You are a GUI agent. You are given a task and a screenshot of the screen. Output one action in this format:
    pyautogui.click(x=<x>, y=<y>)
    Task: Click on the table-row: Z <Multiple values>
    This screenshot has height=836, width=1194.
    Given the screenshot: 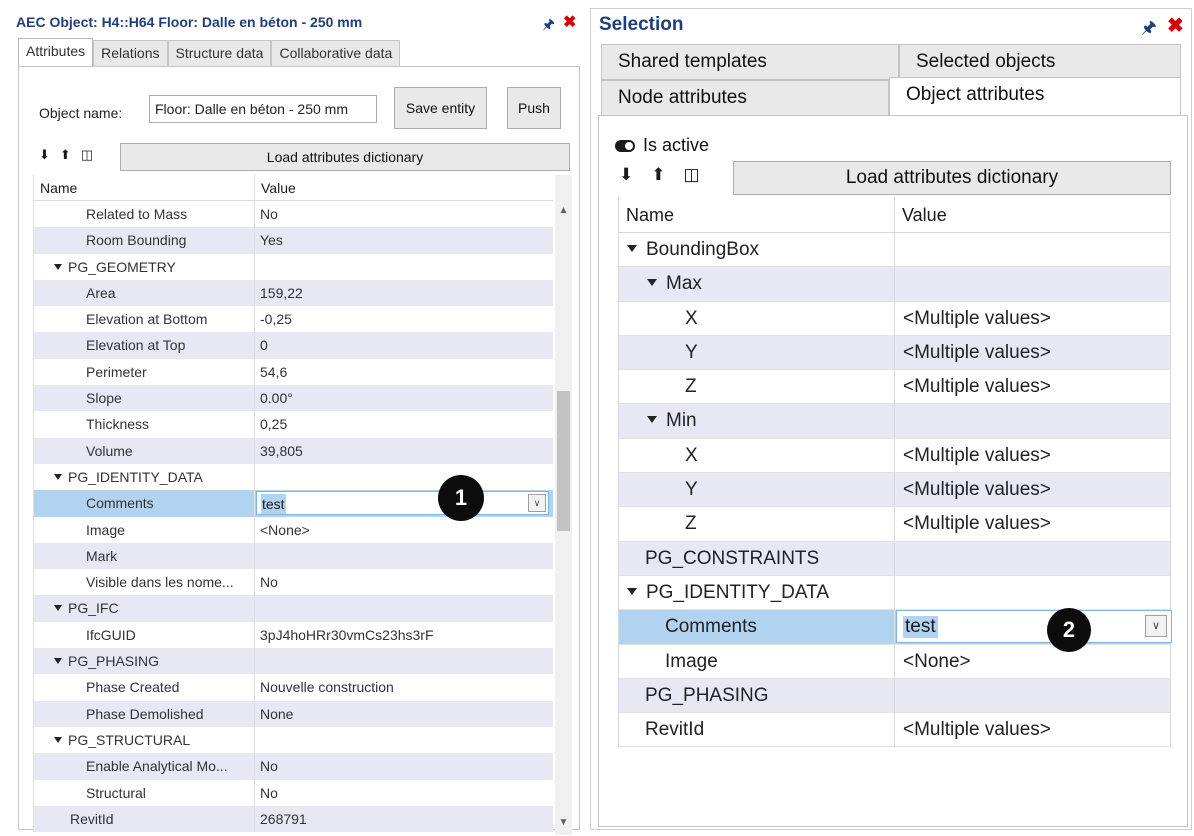 What is the action you would take?
    pyautogui.click(x=894, y=387)
    